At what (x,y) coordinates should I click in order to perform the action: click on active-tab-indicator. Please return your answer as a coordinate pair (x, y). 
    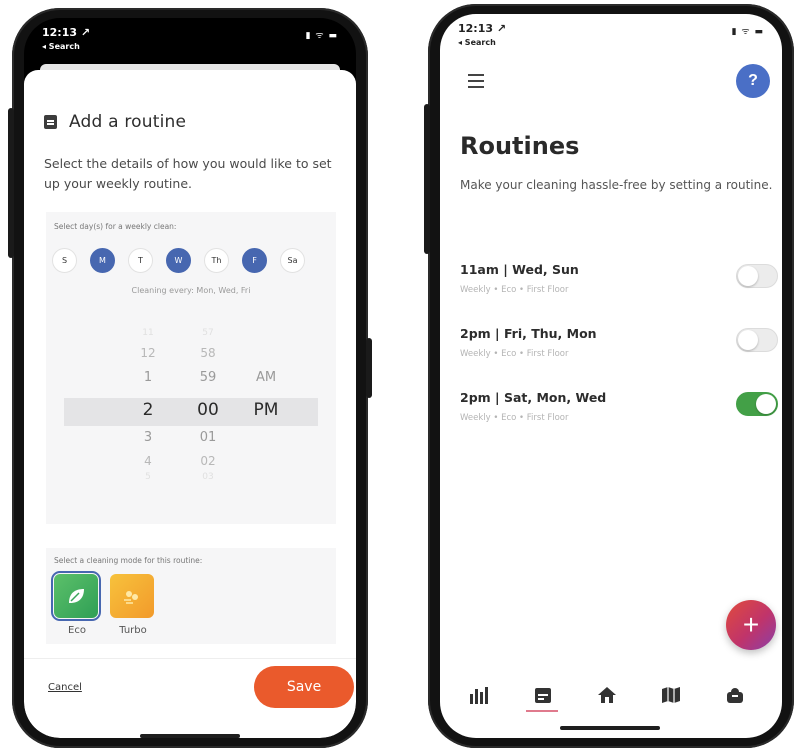
    Looking at the image, I should click on (542, 711).